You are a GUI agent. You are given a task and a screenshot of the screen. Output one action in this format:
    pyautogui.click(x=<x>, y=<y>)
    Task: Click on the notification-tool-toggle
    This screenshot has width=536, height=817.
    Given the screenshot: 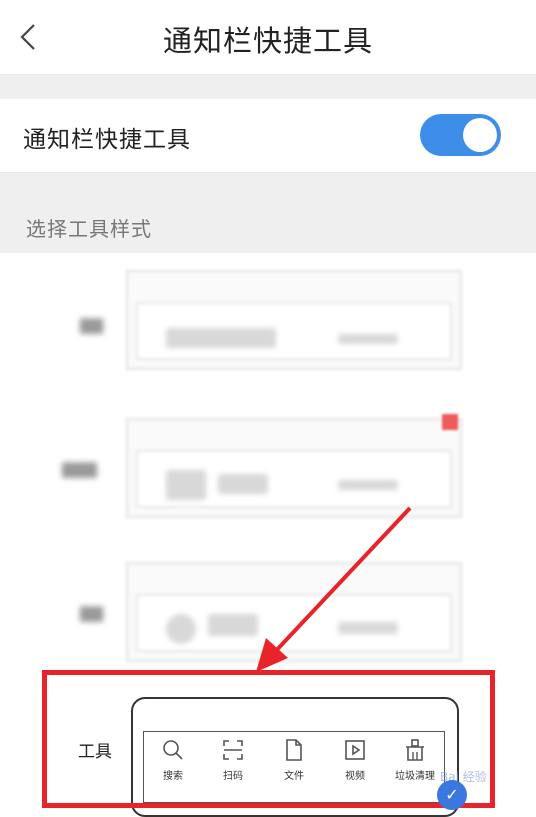 What is the action you would take?
    pyautogui.click(x=460, y=135)
    